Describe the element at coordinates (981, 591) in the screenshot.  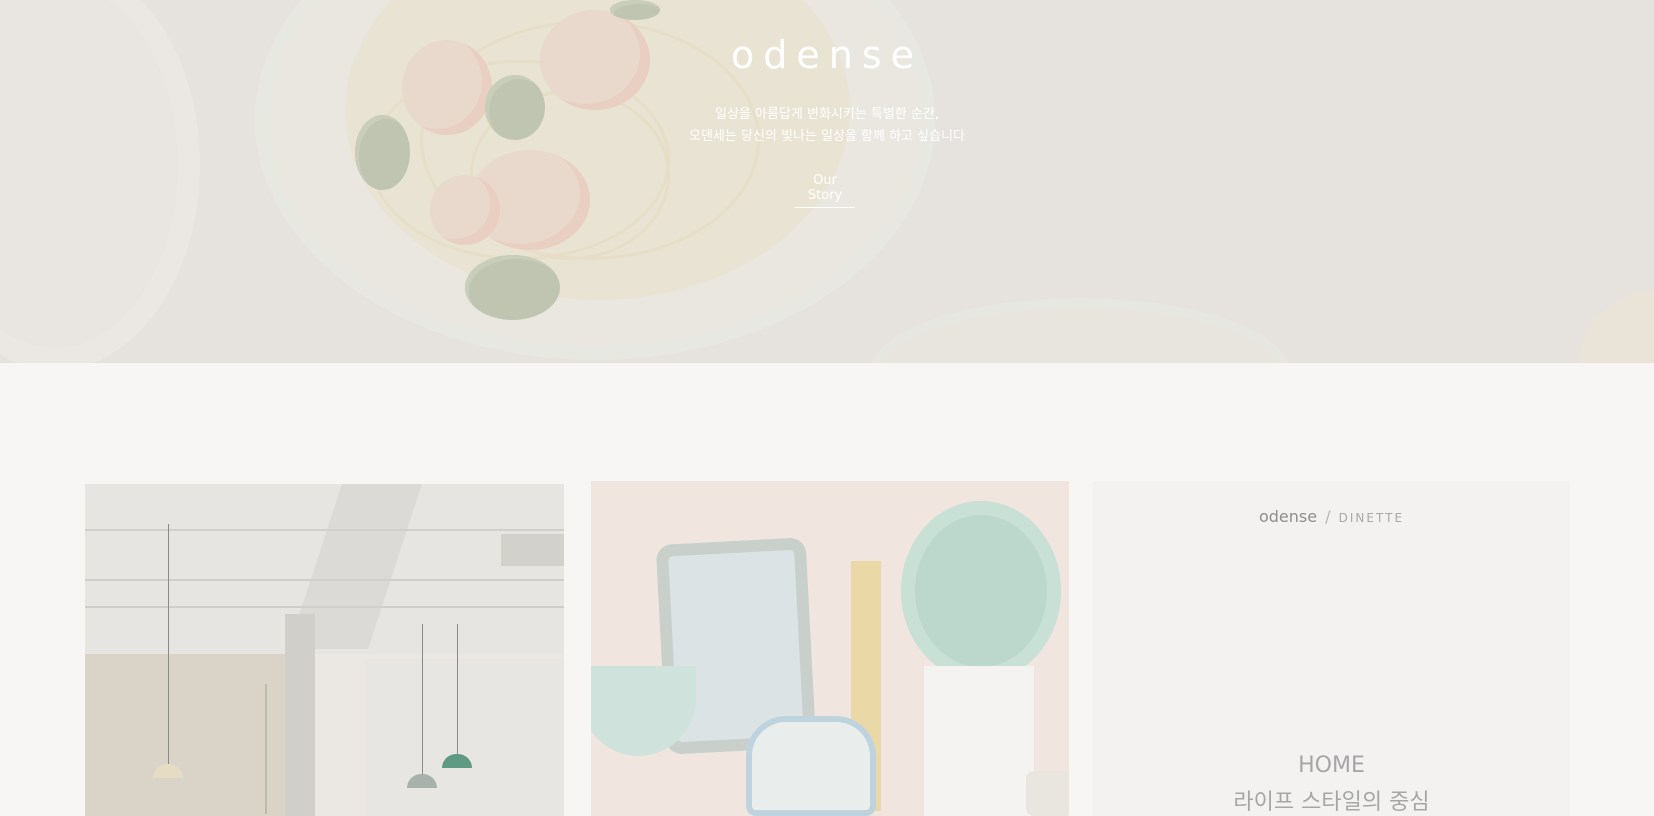
I see `marbled-plate` at that location.